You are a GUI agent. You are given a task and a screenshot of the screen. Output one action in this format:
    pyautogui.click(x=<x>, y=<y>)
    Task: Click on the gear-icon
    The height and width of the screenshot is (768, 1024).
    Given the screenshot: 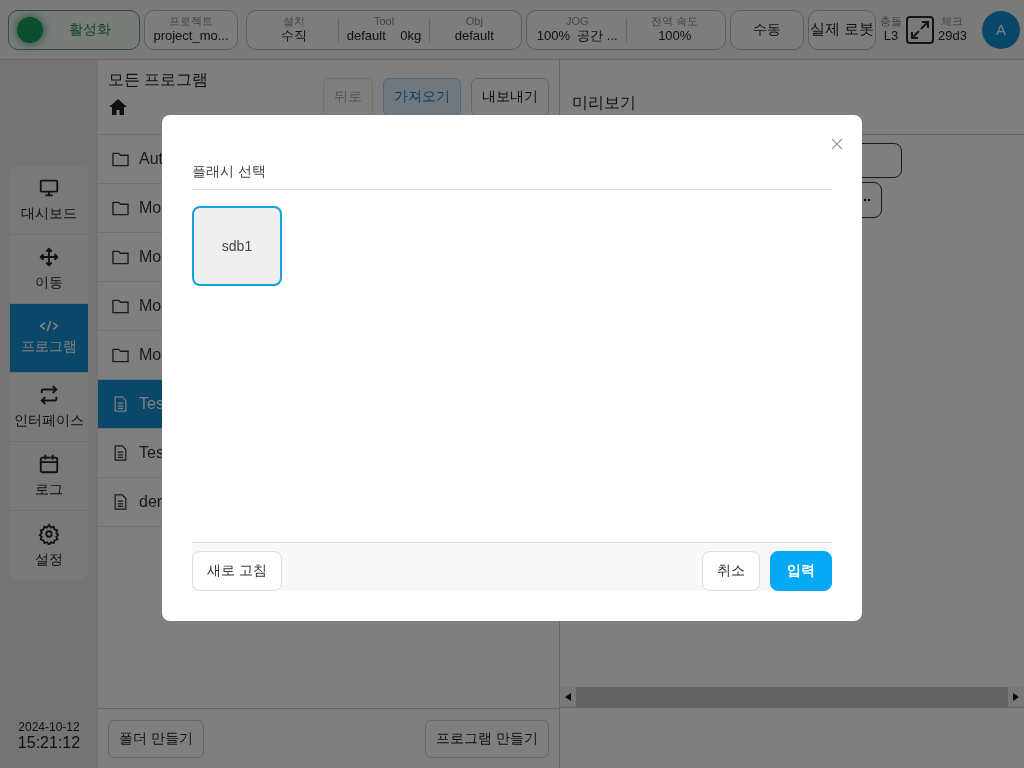 What is the action you would take?
    pyautogui.click(x=49, y=533)
    